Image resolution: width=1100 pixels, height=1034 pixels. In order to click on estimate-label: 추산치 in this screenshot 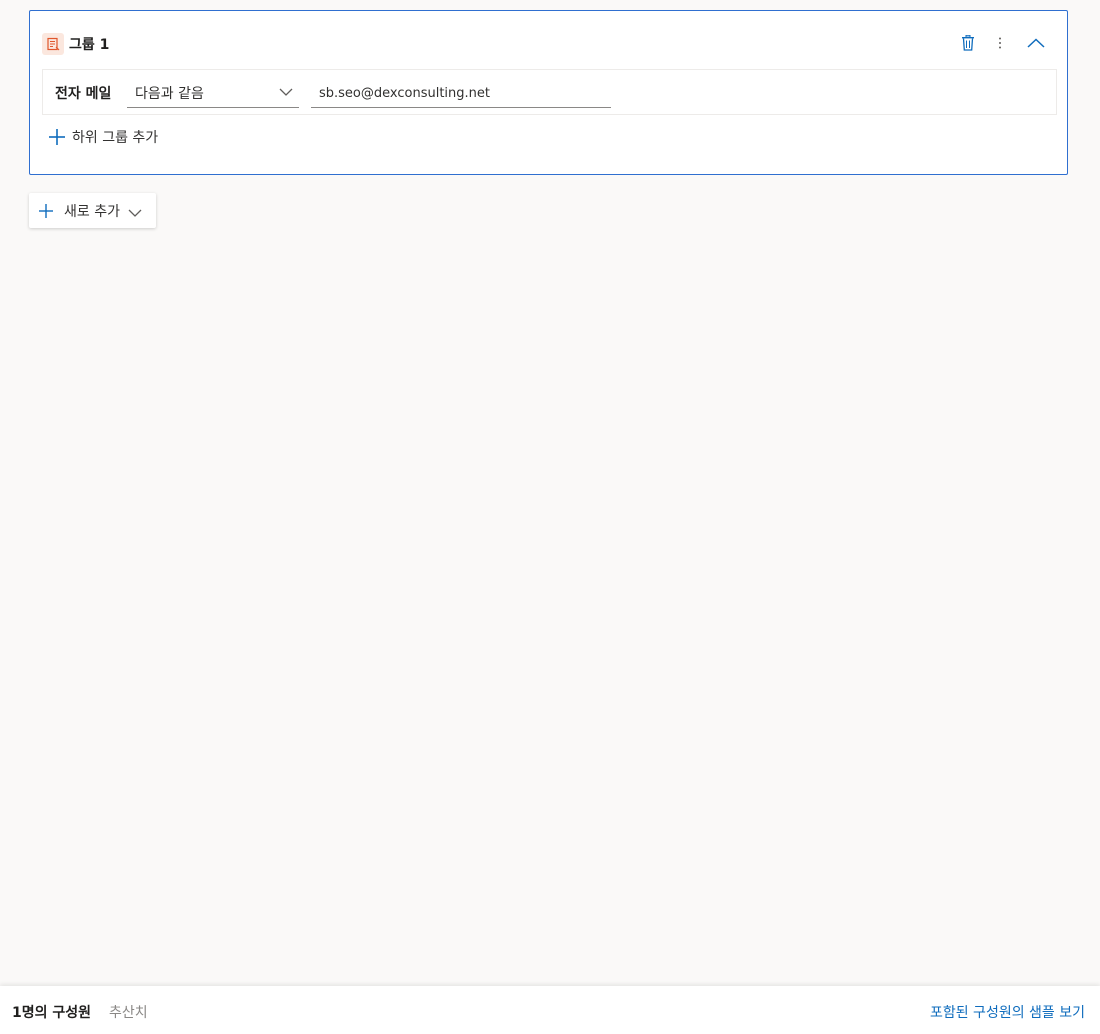, I will do `click(128, 1013)`.